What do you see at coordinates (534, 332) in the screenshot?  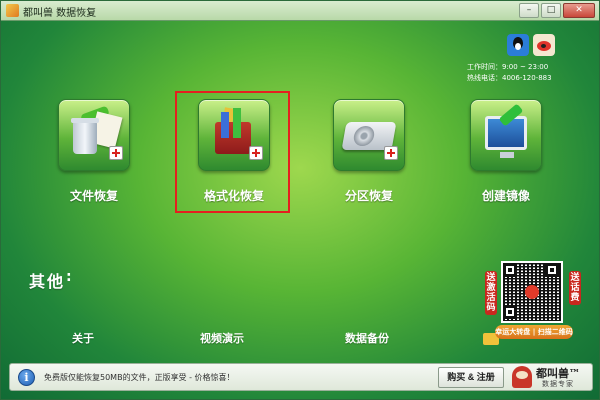 I see `promo-ribbon: 幸运大转盘 | 扫描二维码` at bounding box center [534, 332].